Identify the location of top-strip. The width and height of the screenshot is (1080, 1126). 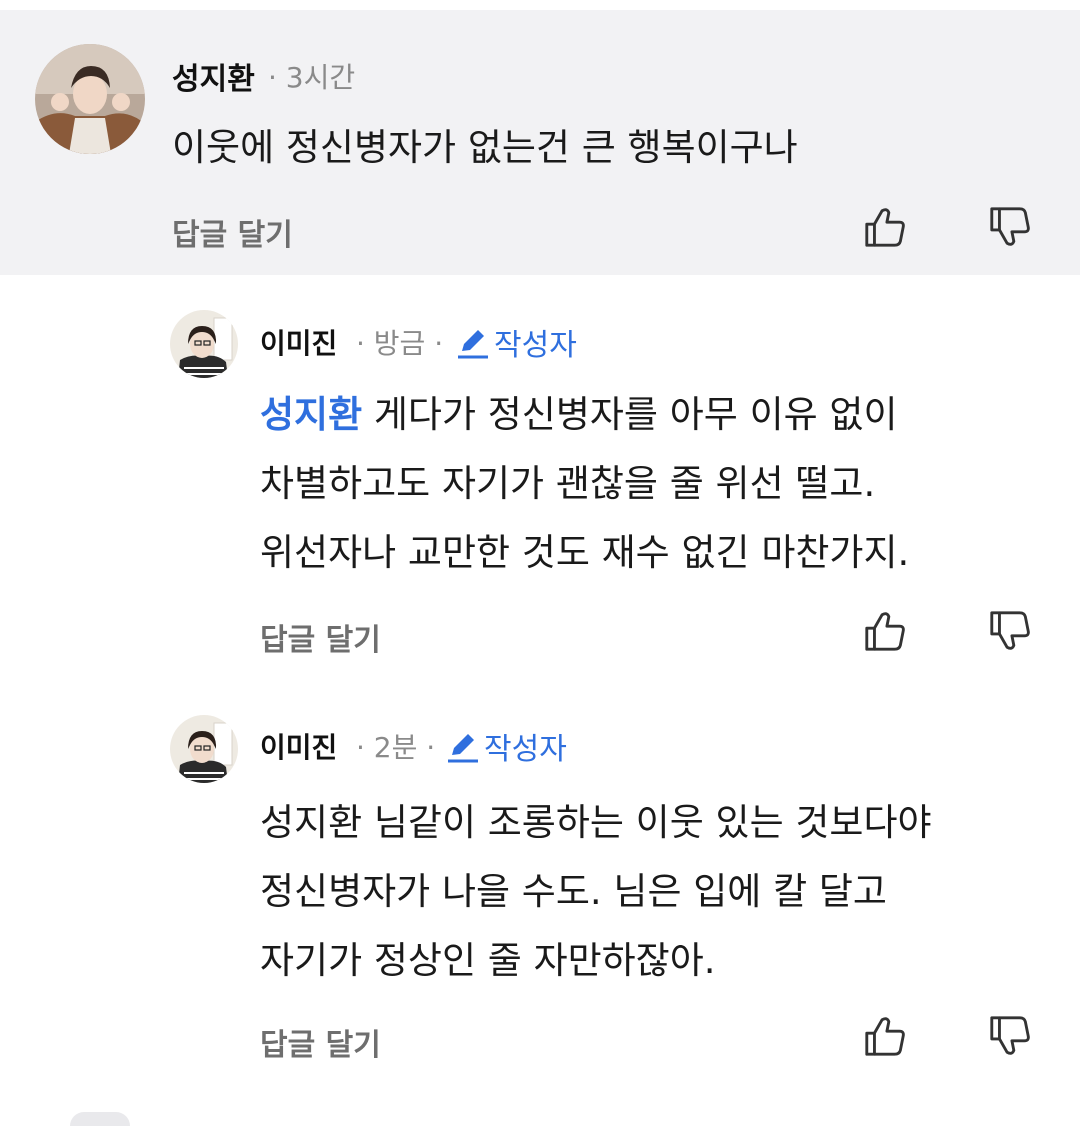
(540, 5).